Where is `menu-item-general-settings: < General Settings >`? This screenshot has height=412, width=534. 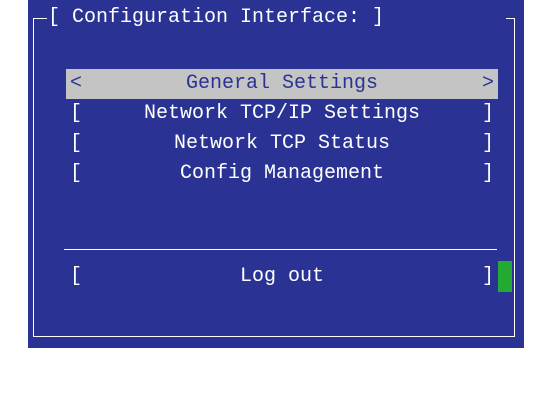
menu-item-general-settings: < General Settings > is located at coordinates (282, 84).